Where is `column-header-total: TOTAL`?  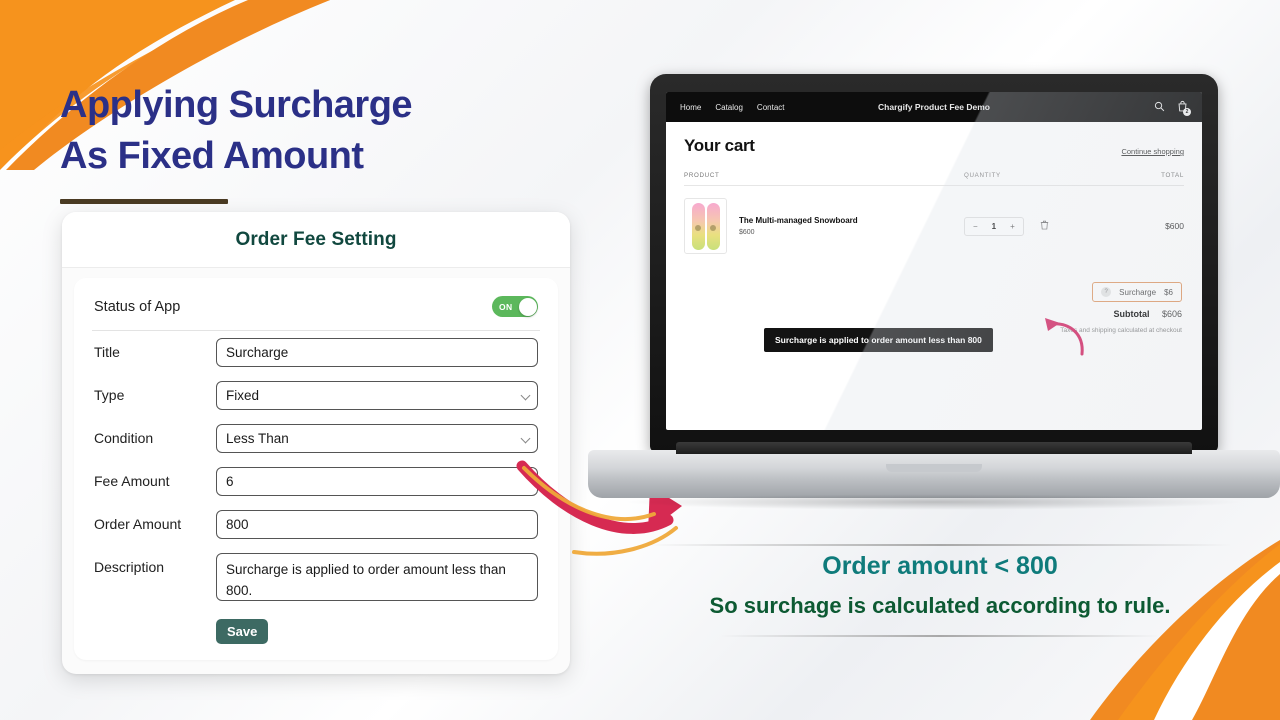 column-header-total: TOTAL is located at coordinates (1172, 175).